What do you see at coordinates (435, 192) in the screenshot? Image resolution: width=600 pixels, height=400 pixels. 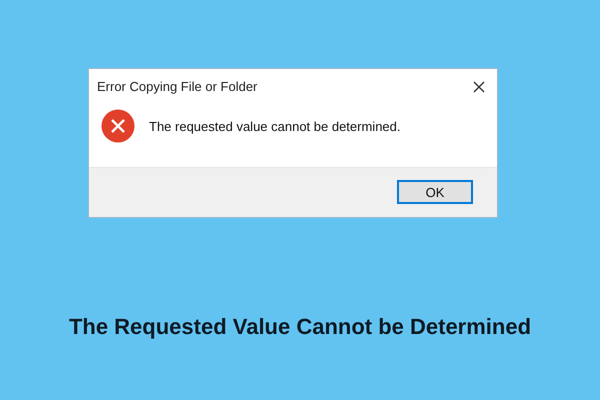 I see `ok-button: OK` at bounding box center [435, 192].